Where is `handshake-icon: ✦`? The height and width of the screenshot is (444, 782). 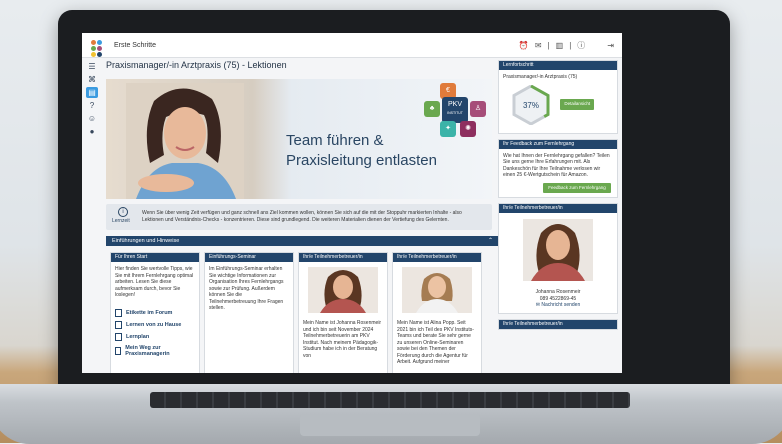
handshake-icon: ✦ is located at coordinates (448, 129).